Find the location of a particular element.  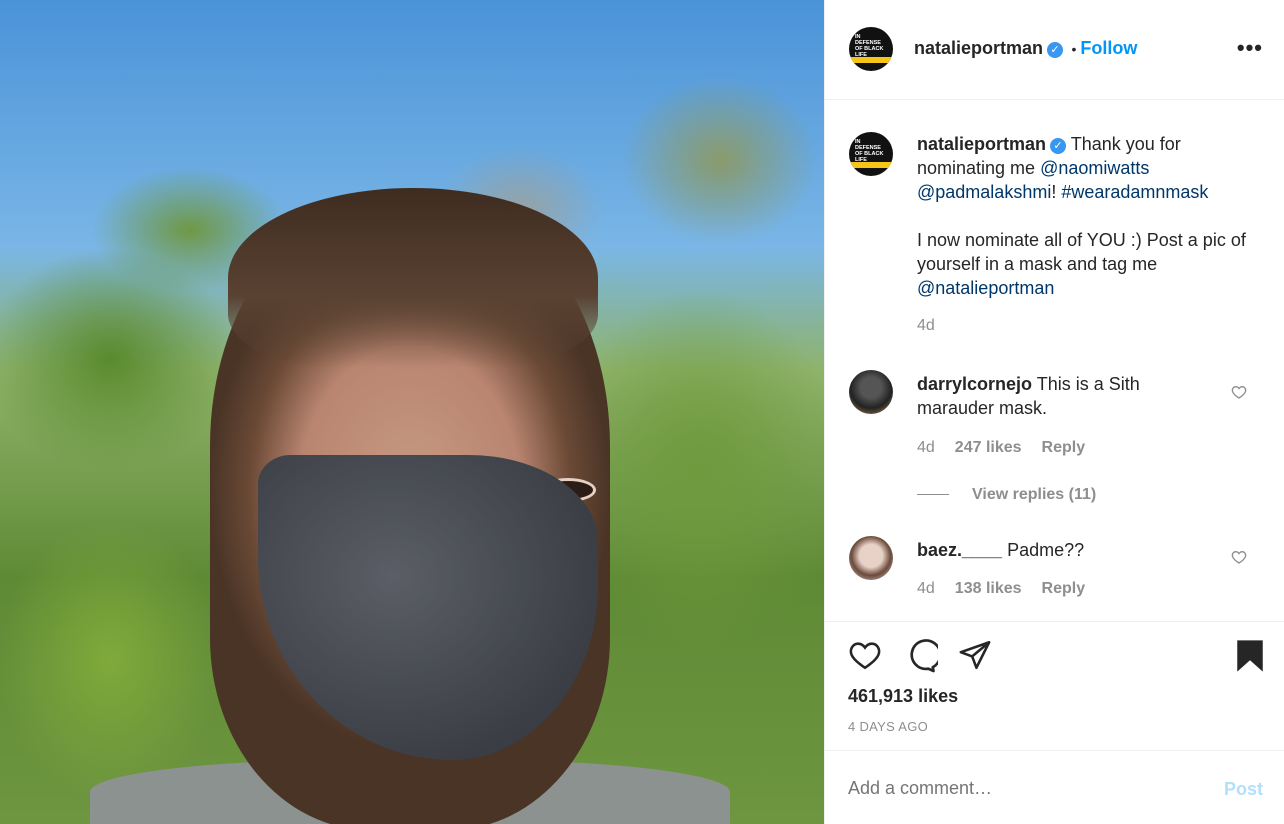

comment-username: darrylcornejo is located at coordinates (974, 384).